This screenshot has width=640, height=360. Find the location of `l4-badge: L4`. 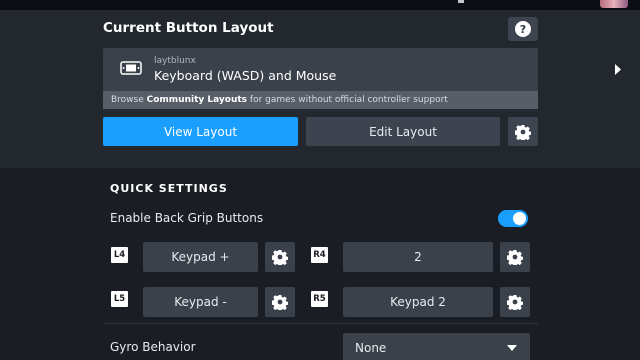

l4-badge: L4 is located at coordinates (119, 255).